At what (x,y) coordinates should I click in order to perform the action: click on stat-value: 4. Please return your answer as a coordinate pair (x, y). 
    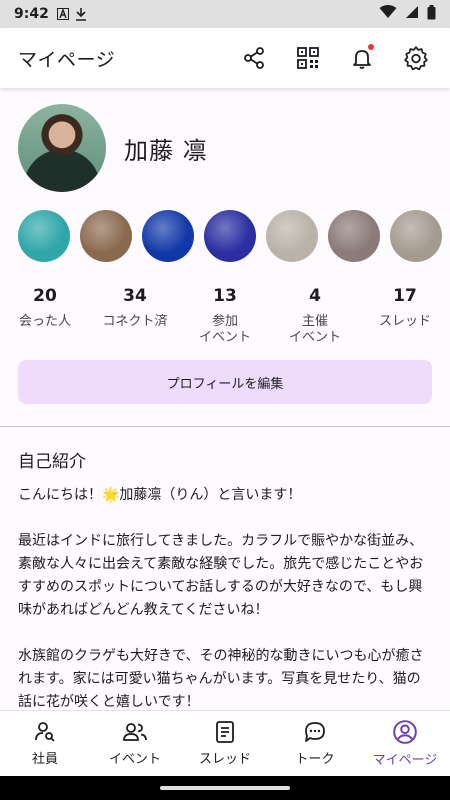
    Looking at the image, I should click on (315, 296).